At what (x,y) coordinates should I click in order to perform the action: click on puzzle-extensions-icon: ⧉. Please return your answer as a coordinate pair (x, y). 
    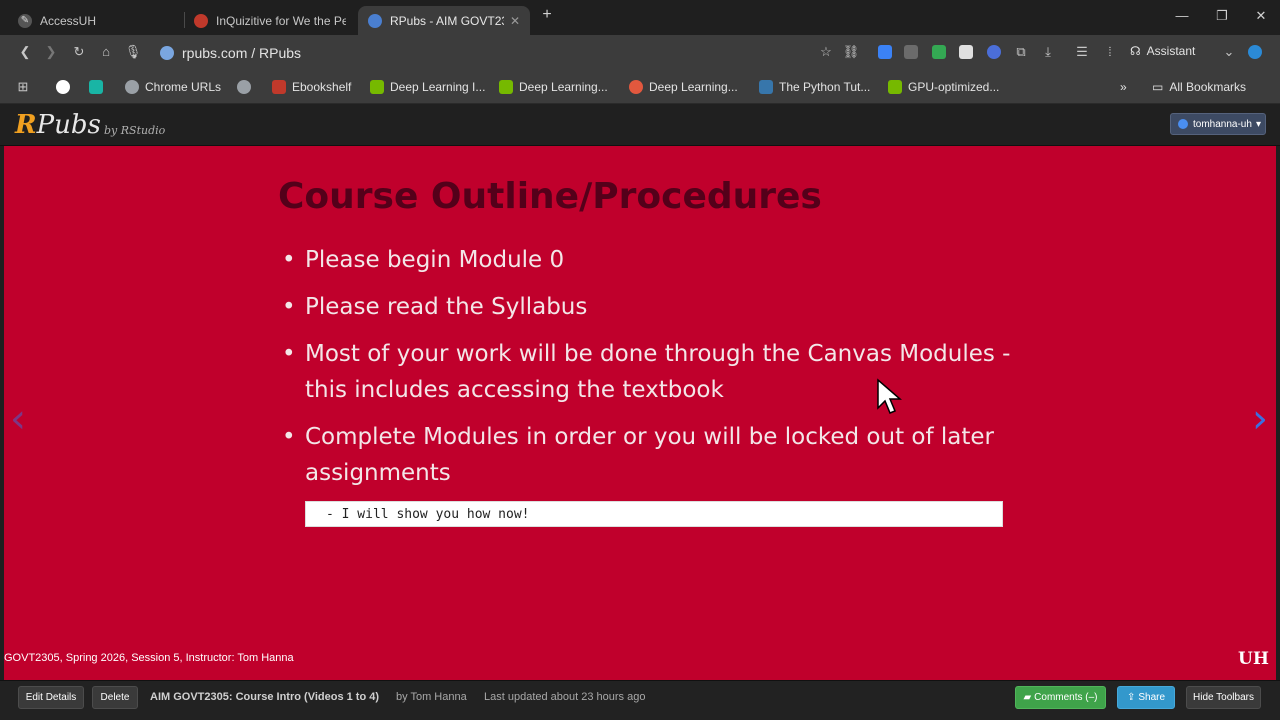
    Looking at the image, I should click on (1021, 52).